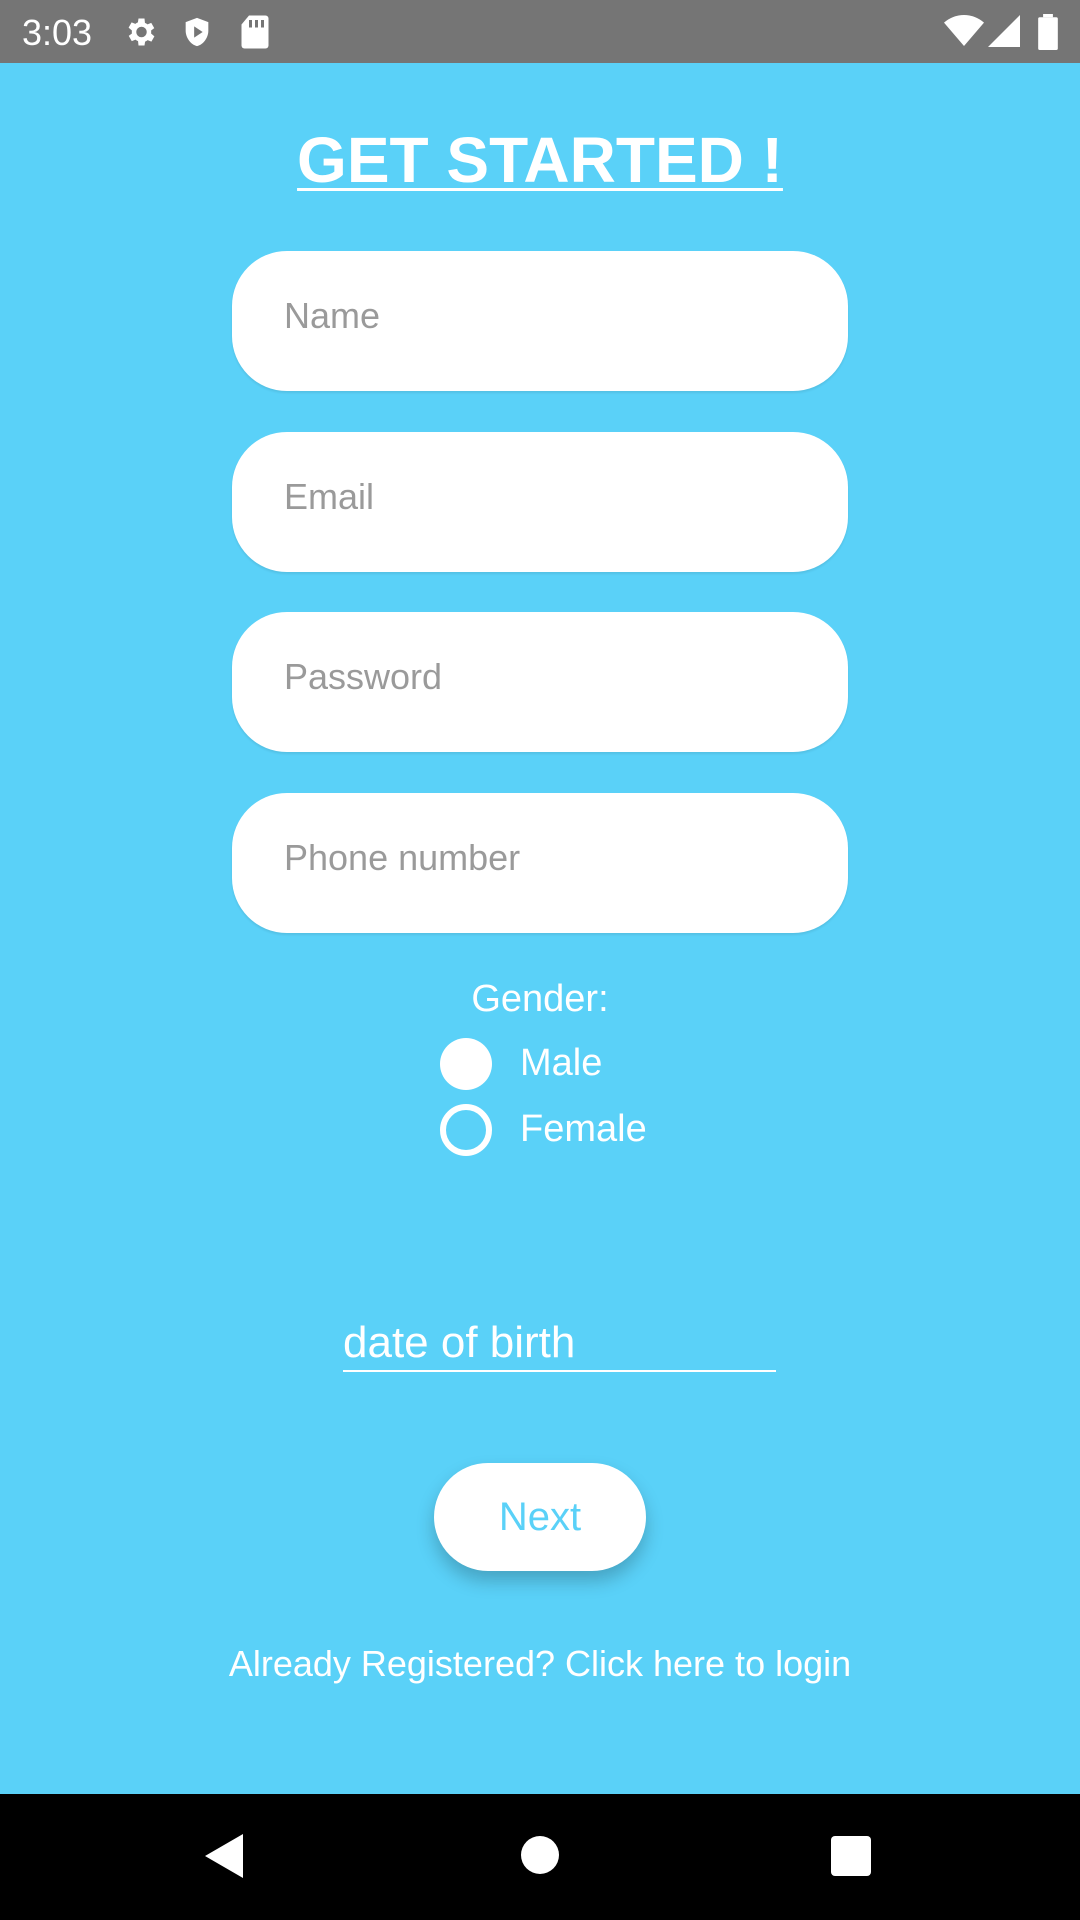 The image size is (1080, 1920). I want to click on name-placeholder: Name, so click(332, 315).